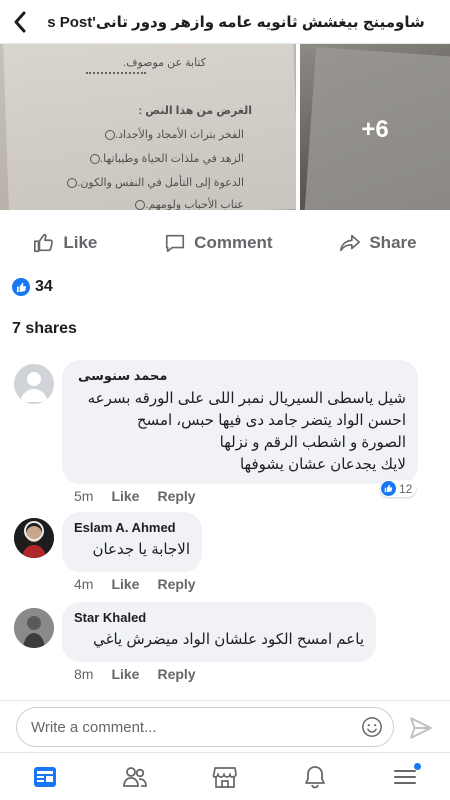 This screenshot has height=800, width=450. I want to click on paper-dots, so click(116, 75).